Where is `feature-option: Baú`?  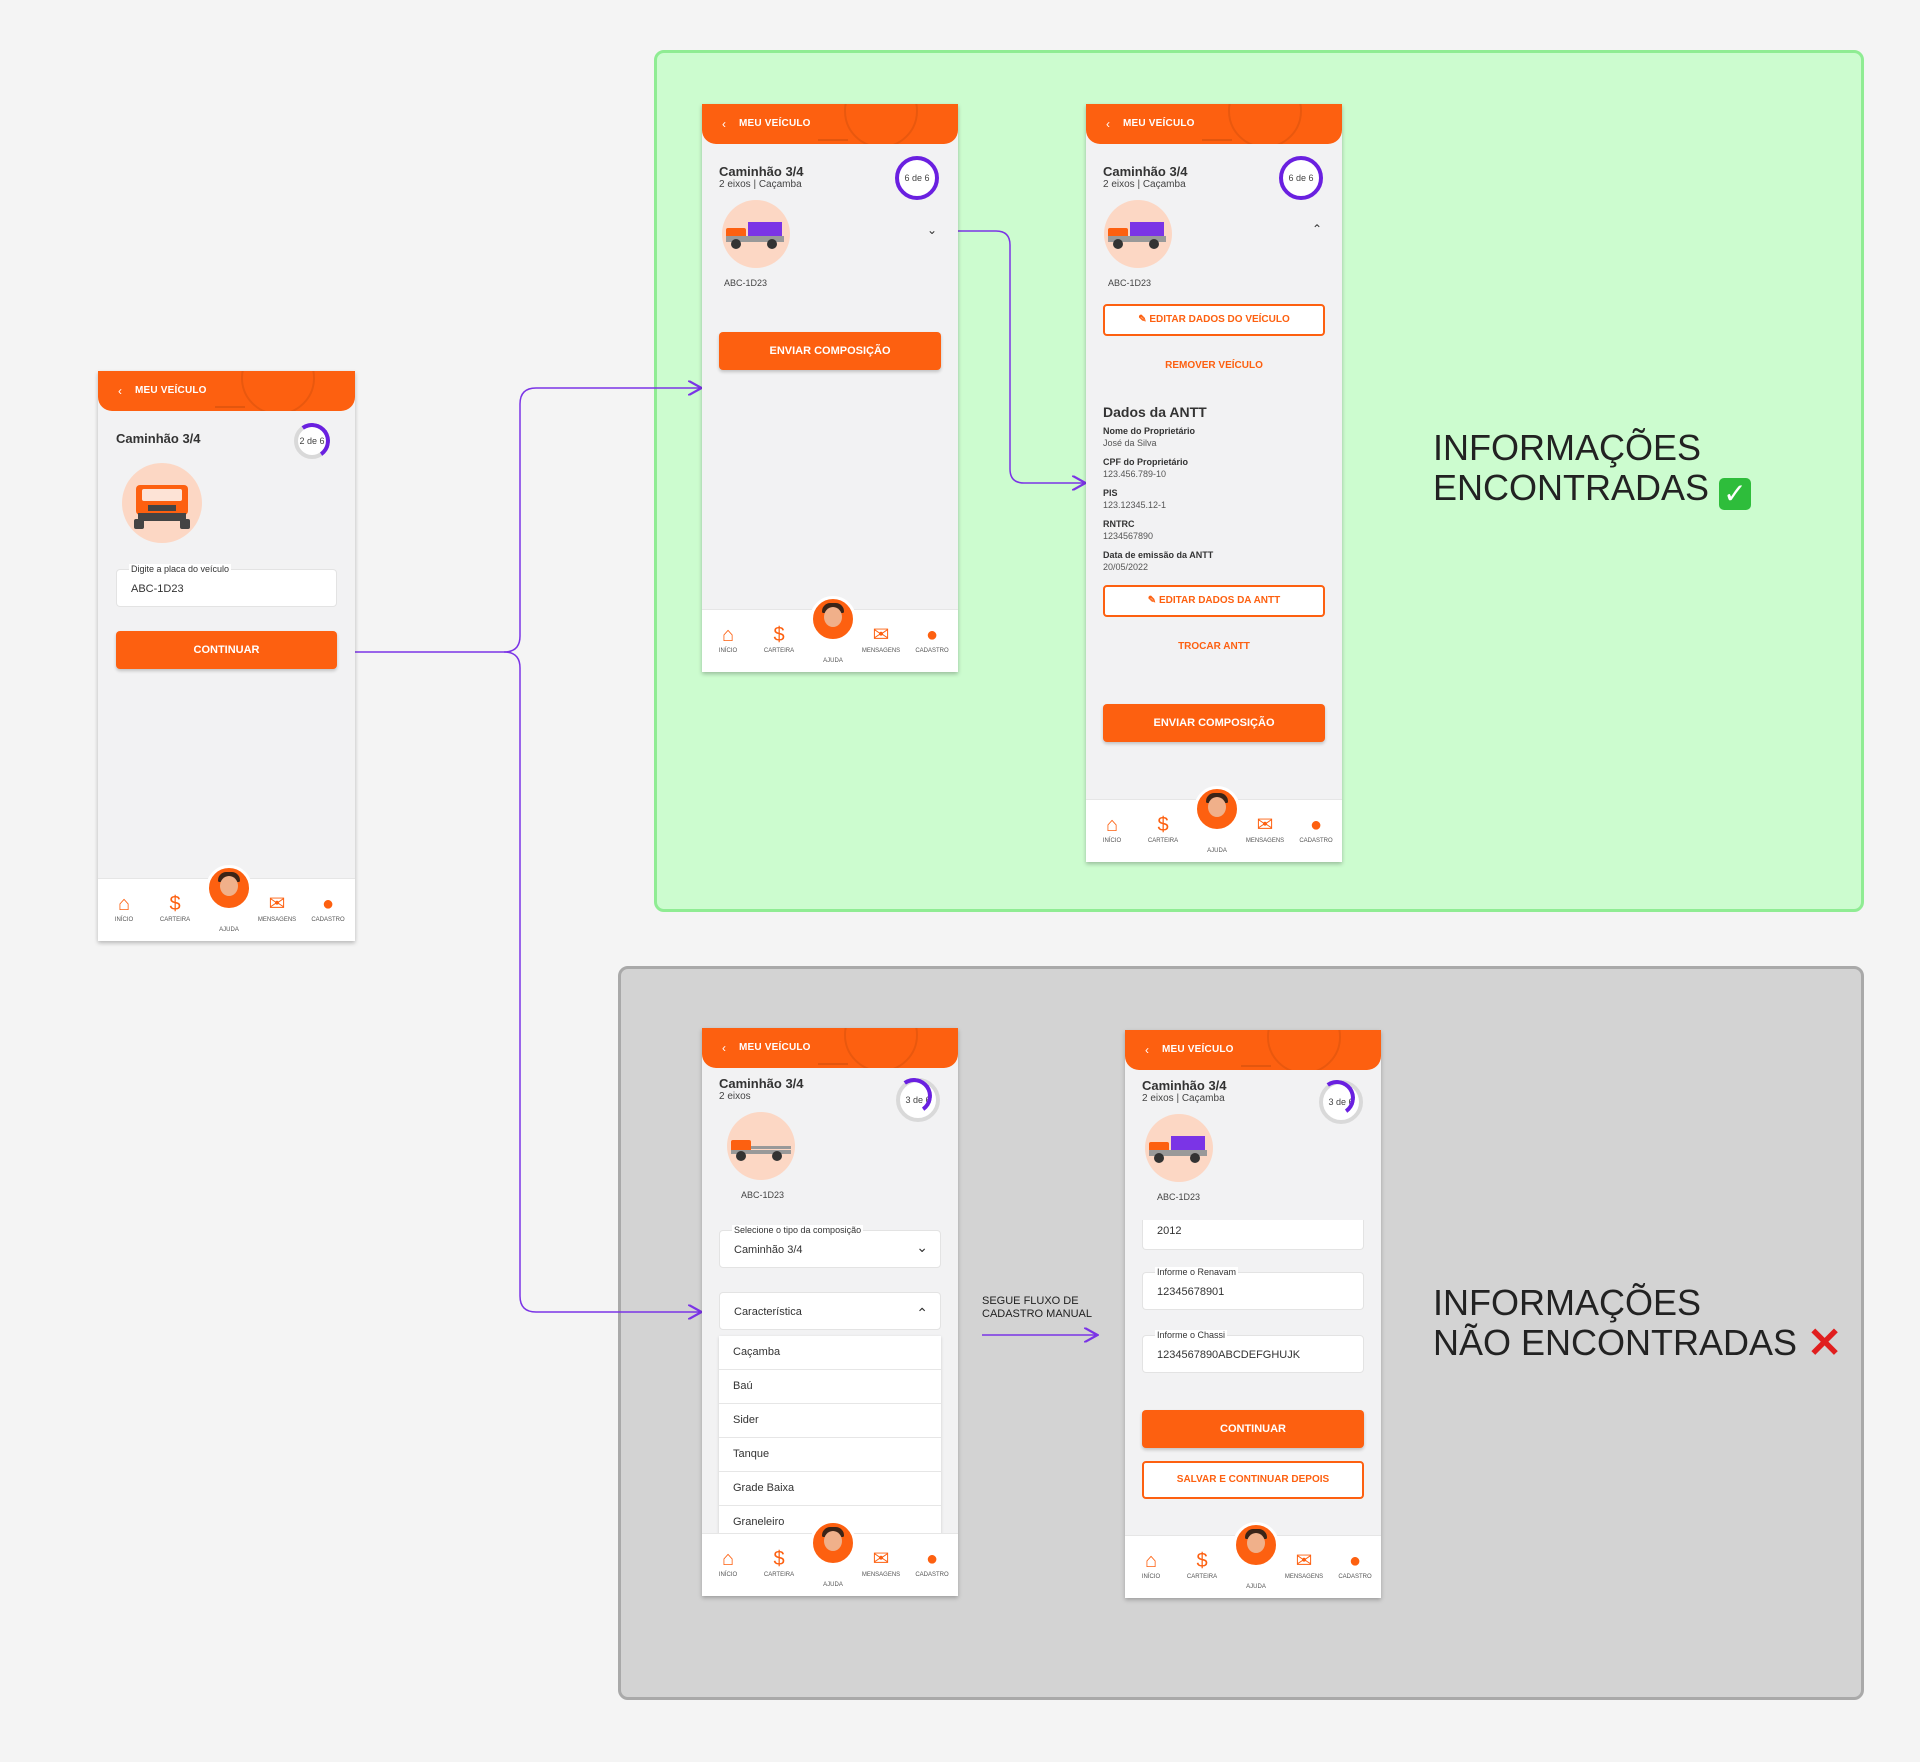
feature-option: Baú is located at coordinates (830, 1387).